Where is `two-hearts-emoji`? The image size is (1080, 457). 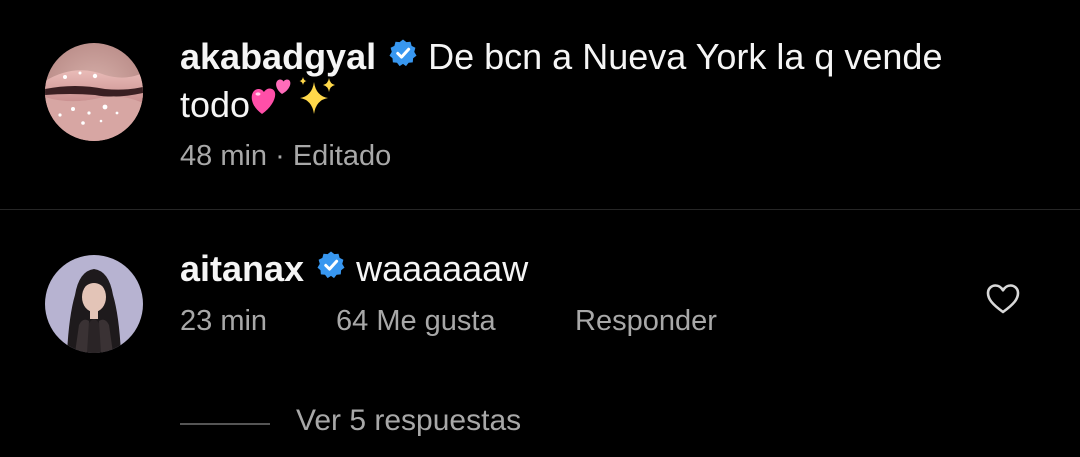
two-hearts-emoji is located at coordinates (273, 101).